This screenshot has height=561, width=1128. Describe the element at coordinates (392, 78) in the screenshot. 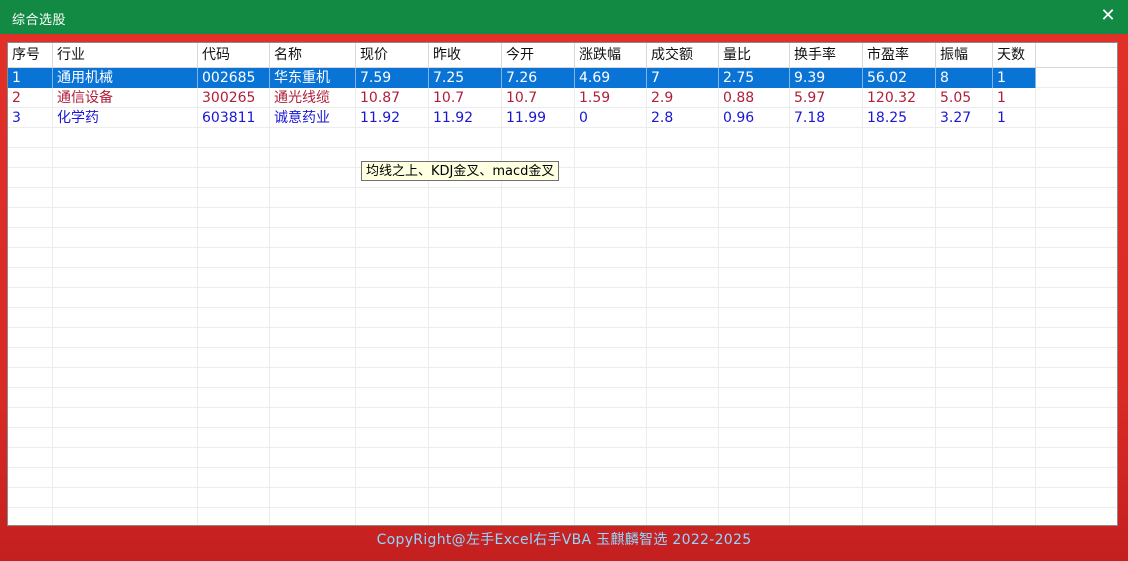

I see `cell-col-price: 7.59` at that location.